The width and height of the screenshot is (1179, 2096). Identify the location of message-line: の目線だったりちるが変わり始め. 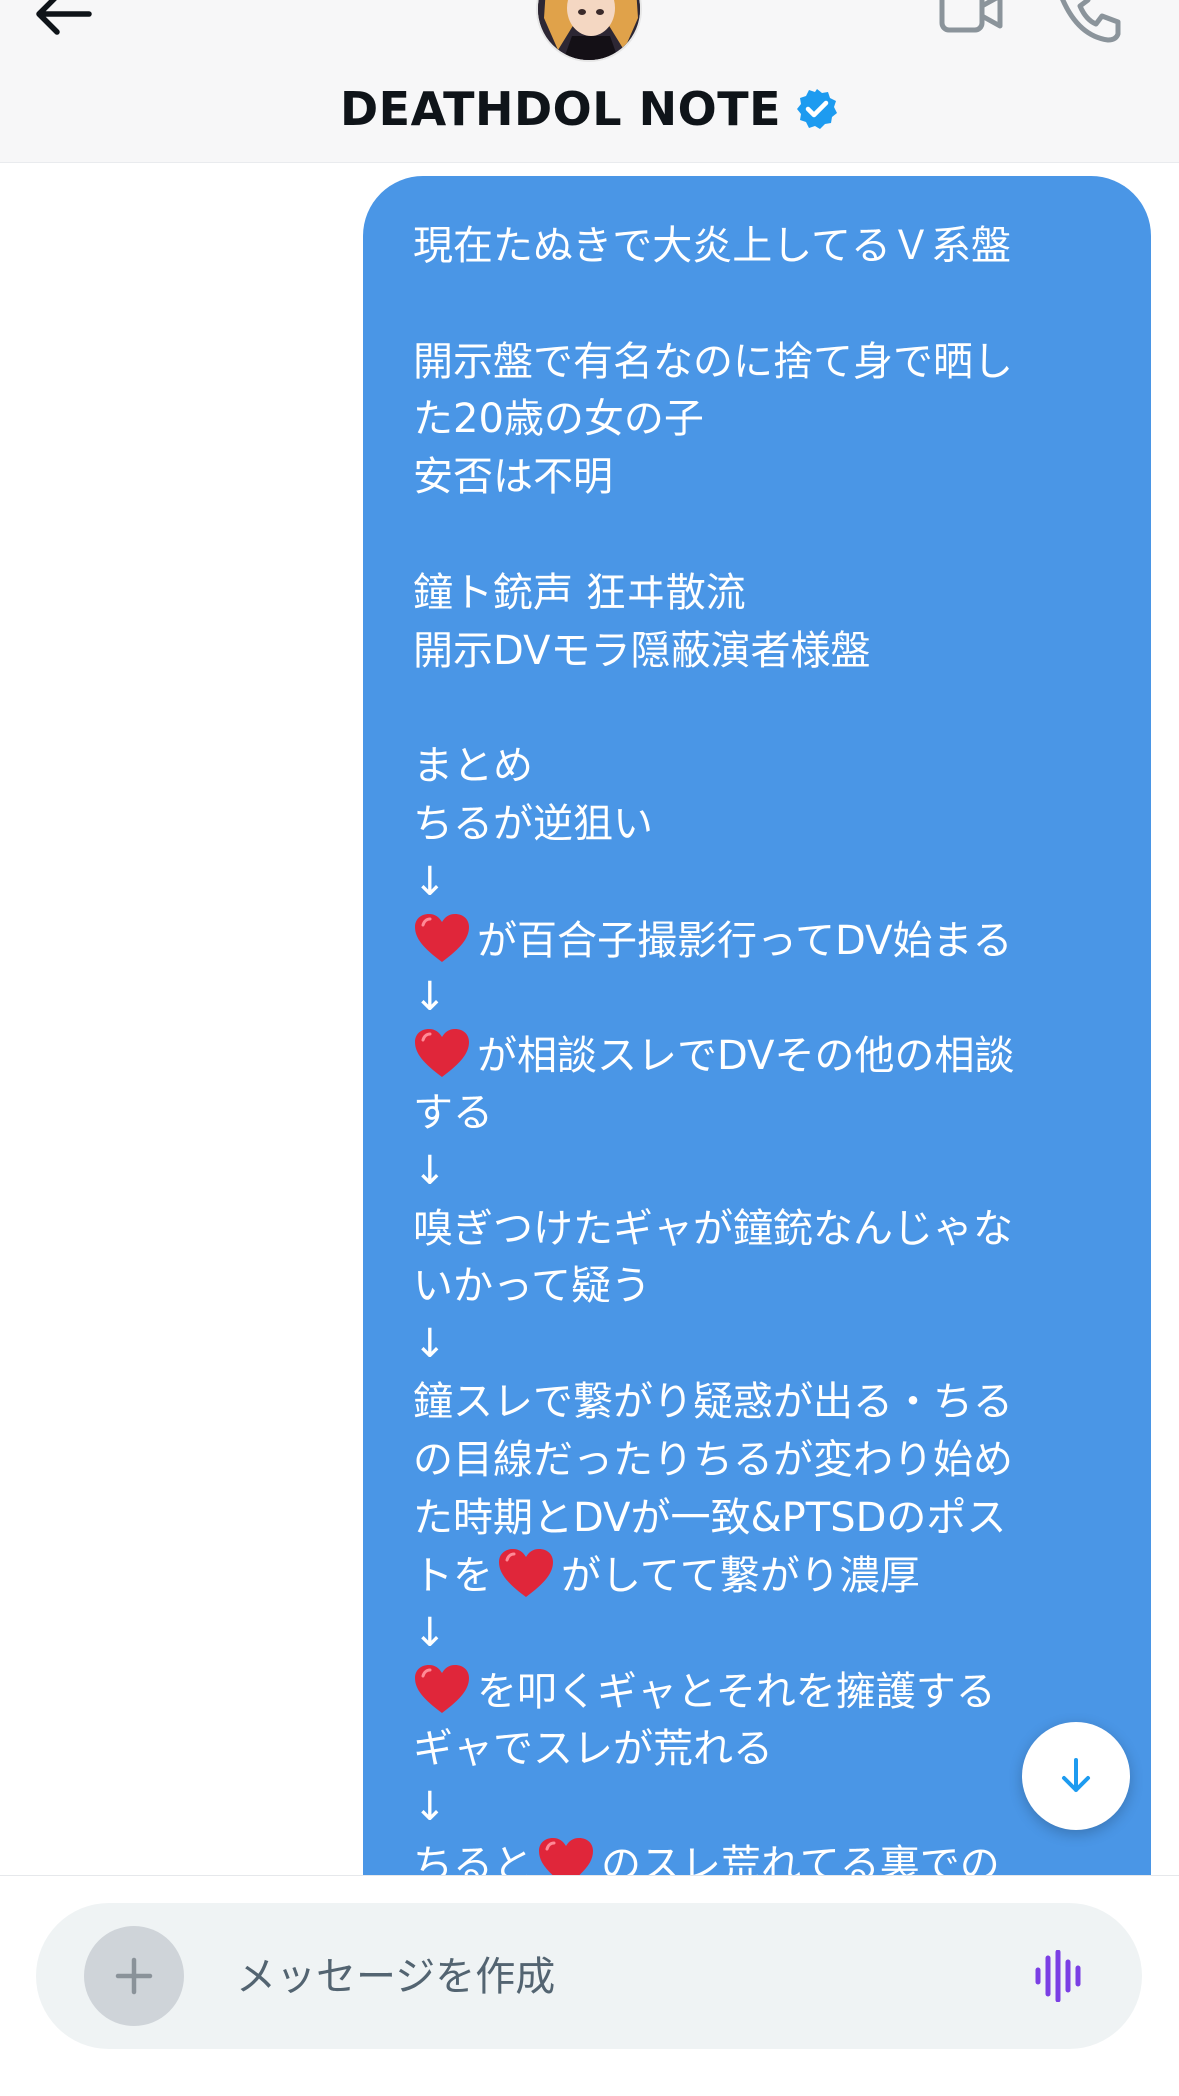
(713, 1459).